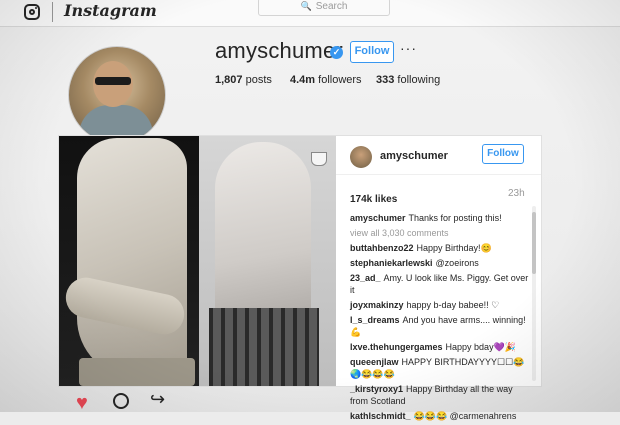  I want to click on comment-item: stephaniekarlewski @zoeirons, so click(440, 263).